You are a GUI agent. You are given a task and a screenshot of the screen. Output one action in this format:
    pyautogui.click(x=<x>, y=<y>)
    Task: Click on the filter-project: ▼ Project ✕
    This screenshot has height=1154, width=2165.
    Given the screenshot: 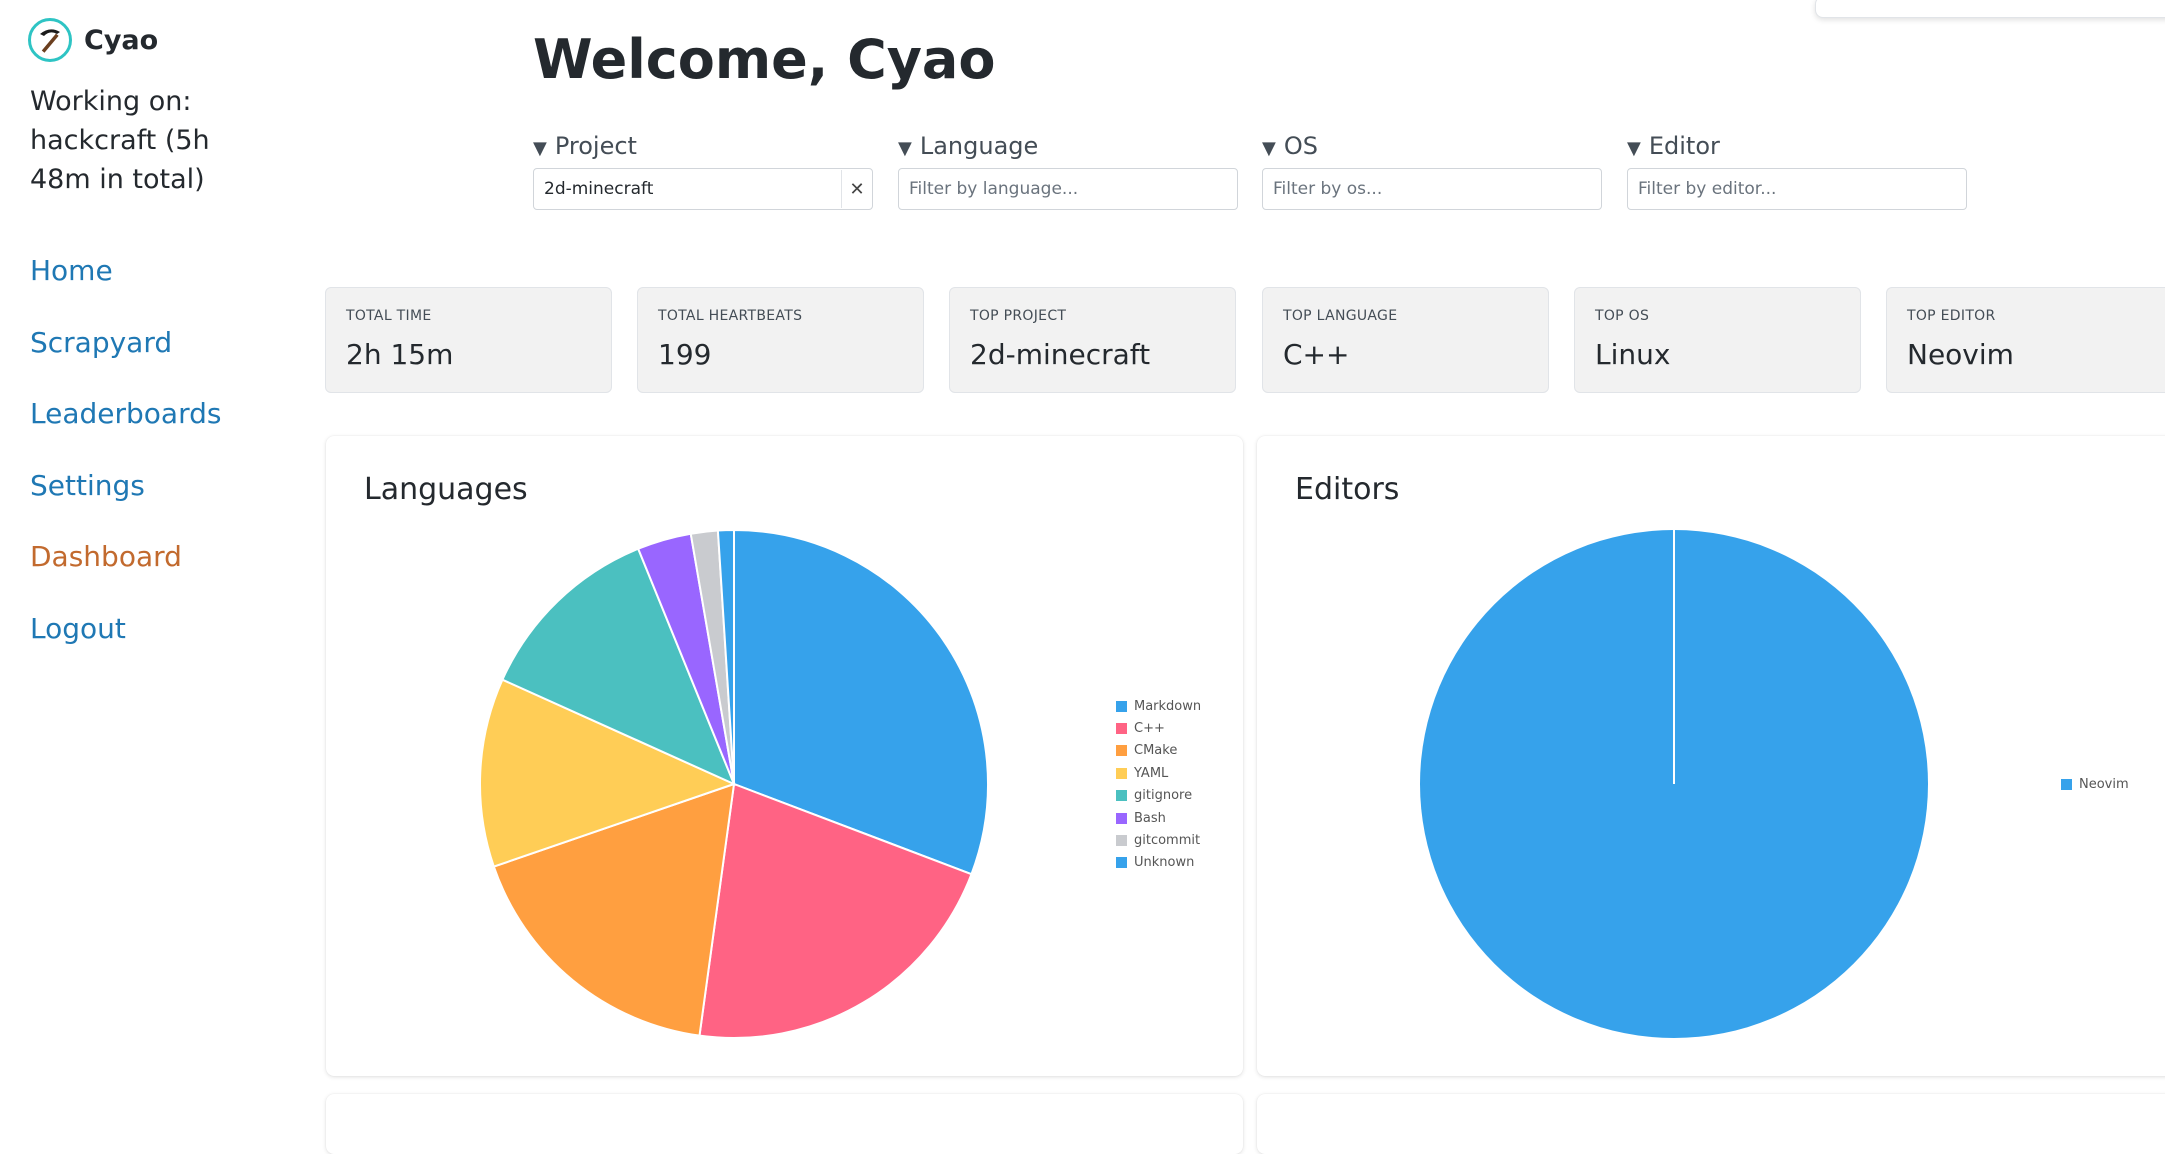 What is the action you would take?
    pyautogui.click(x=703, y=169)
    